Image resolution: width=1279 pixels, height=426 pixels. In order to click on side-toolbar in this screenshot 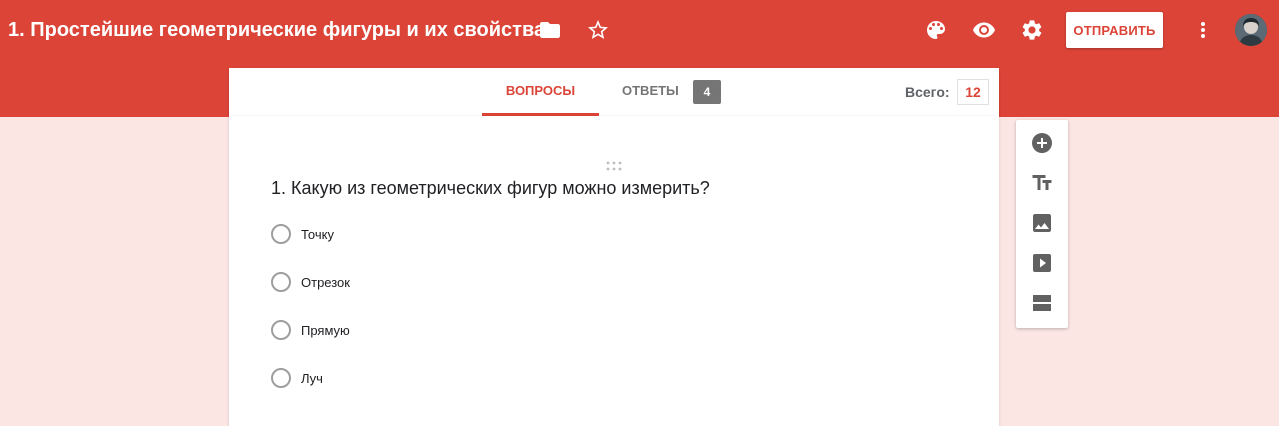, I will do `click(1042, 224)`.